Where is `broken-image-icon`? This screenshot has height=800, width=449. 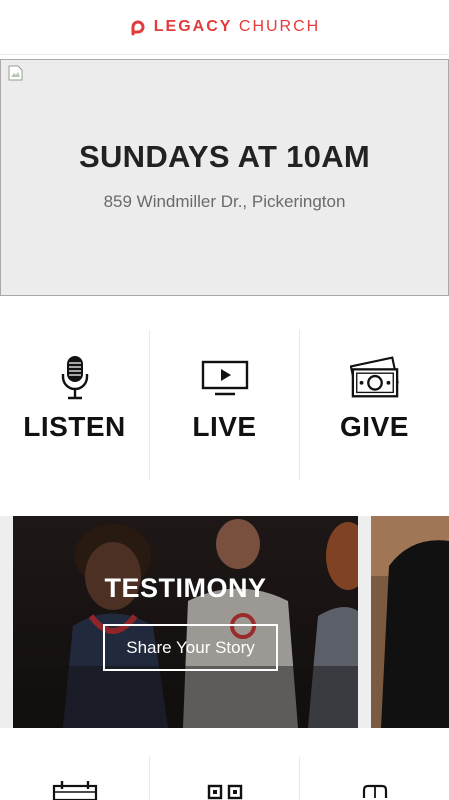 broken-image-icon is located at coordinates (15, 73).